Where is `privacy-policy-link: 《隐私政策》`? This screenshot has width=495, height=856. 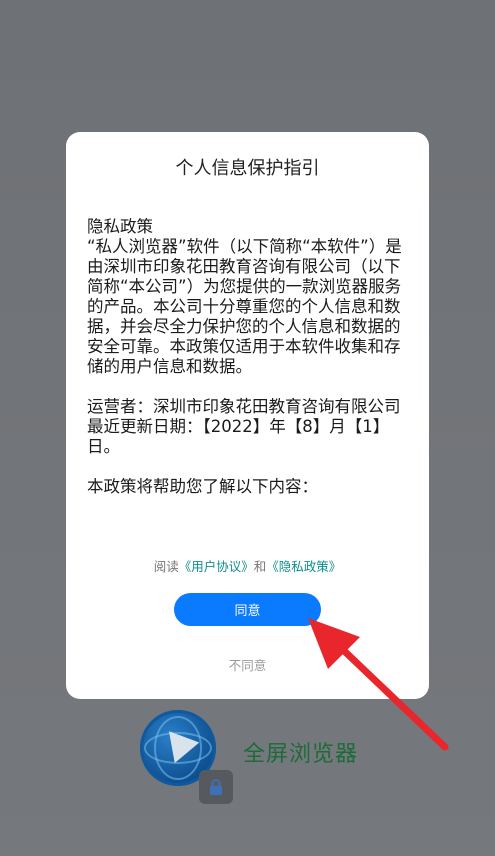 privacy-policy-link: 《隐私政策》 is located at coordinates (303, 566).